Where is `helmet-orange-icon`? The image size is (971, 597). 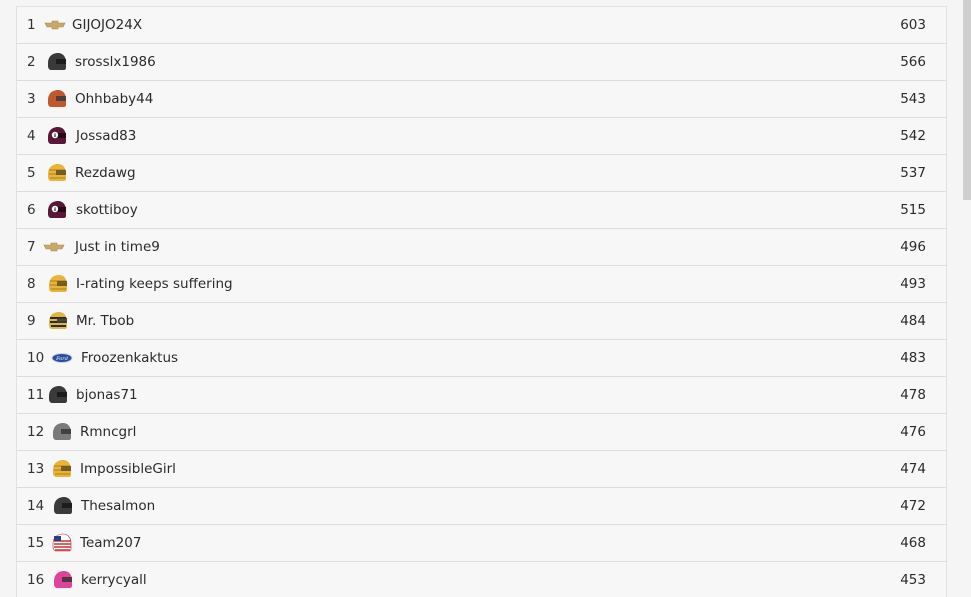
helmet-orange-icon is located at coordinates (56, 99).